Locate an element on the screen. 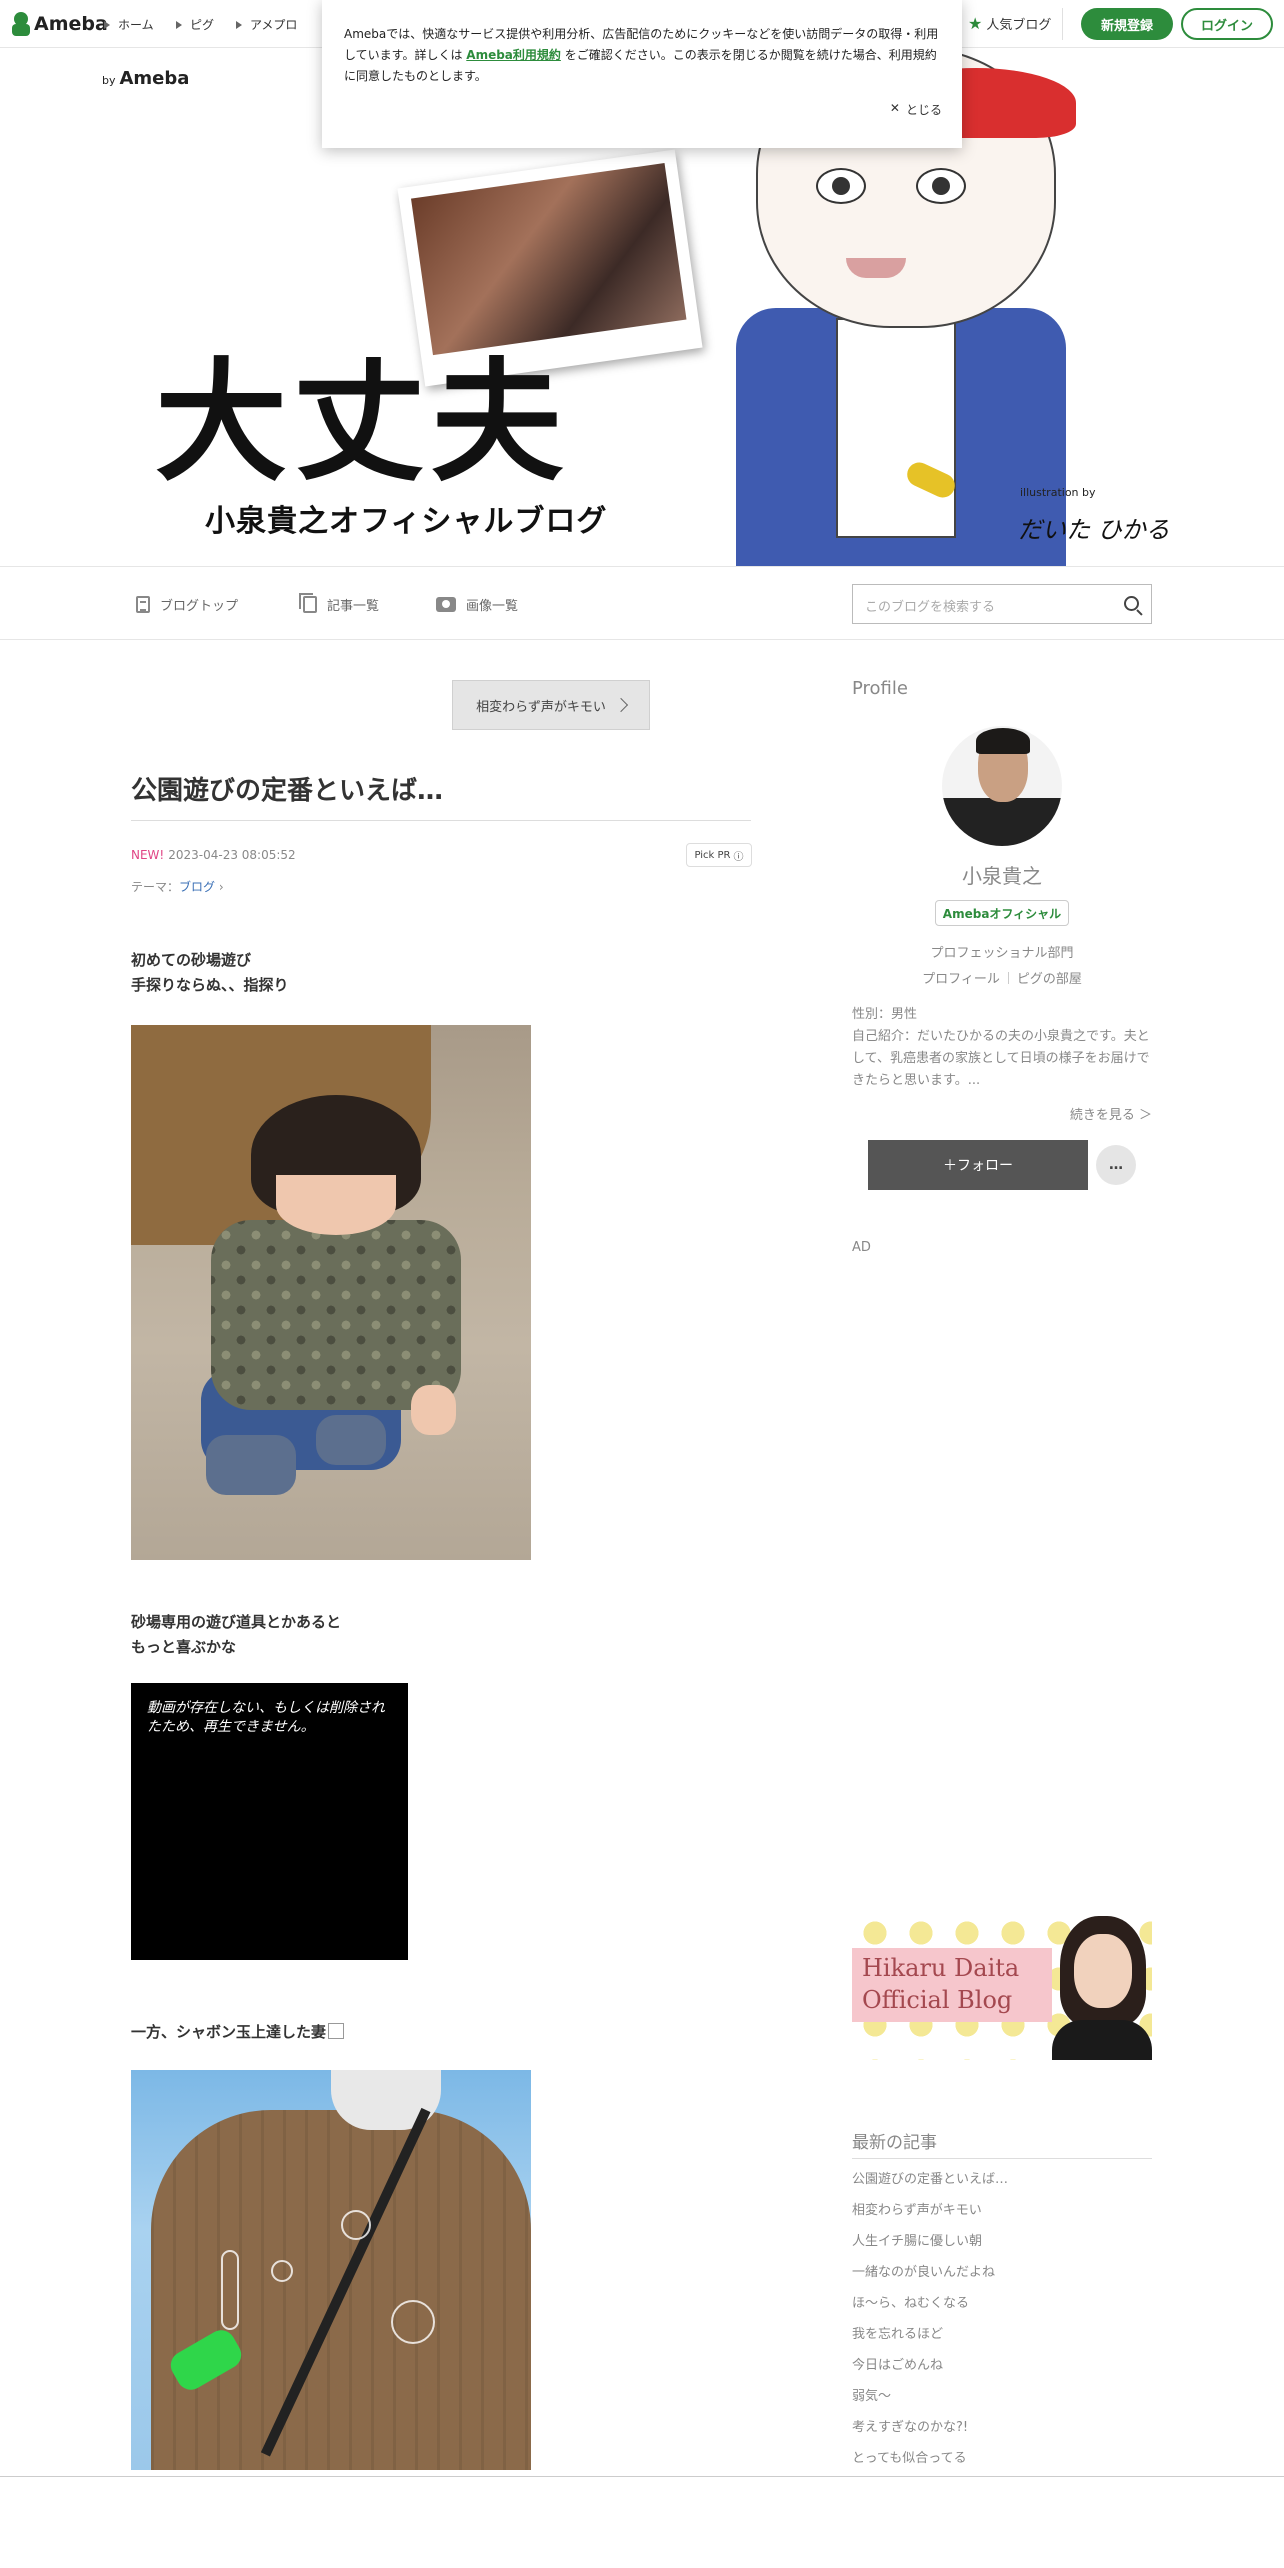 The image size is (1284, 2568). close-icon: ✕ is located at coordinates (894, 108).